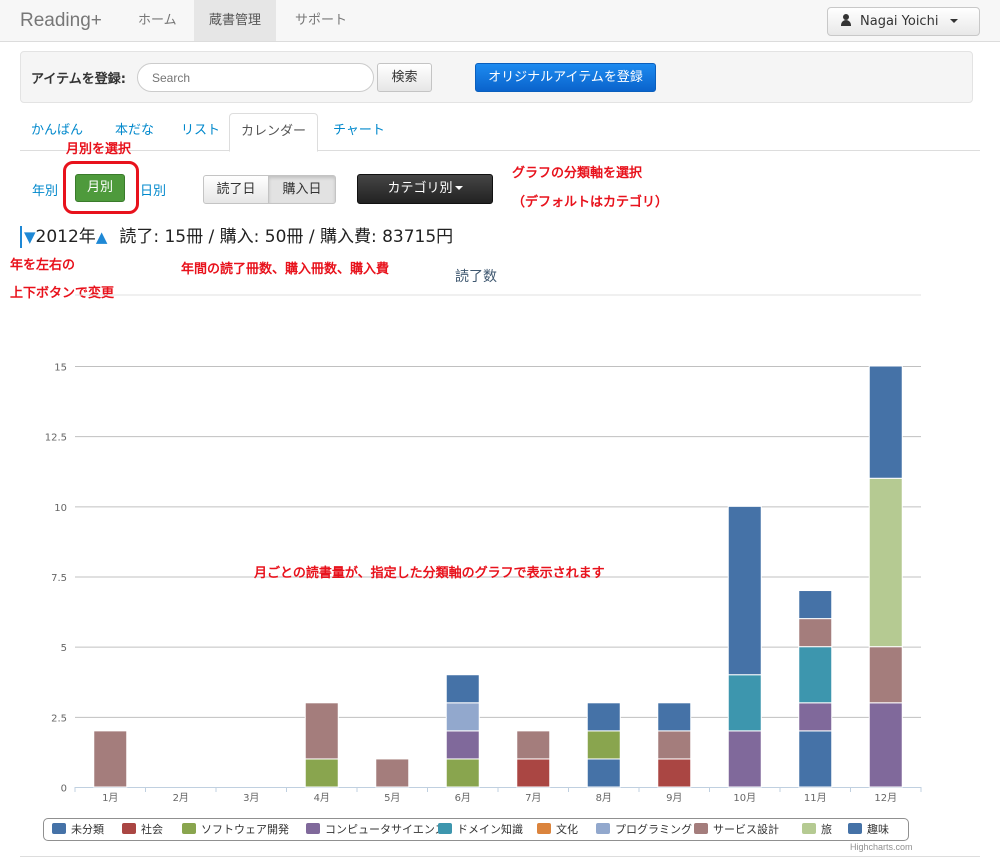 Image resolution: width=1000 pixels, height=861 pixels. Describe the element at coordinates (321, 20) in the screenshot. I see `nav-support: サポート` at that location.